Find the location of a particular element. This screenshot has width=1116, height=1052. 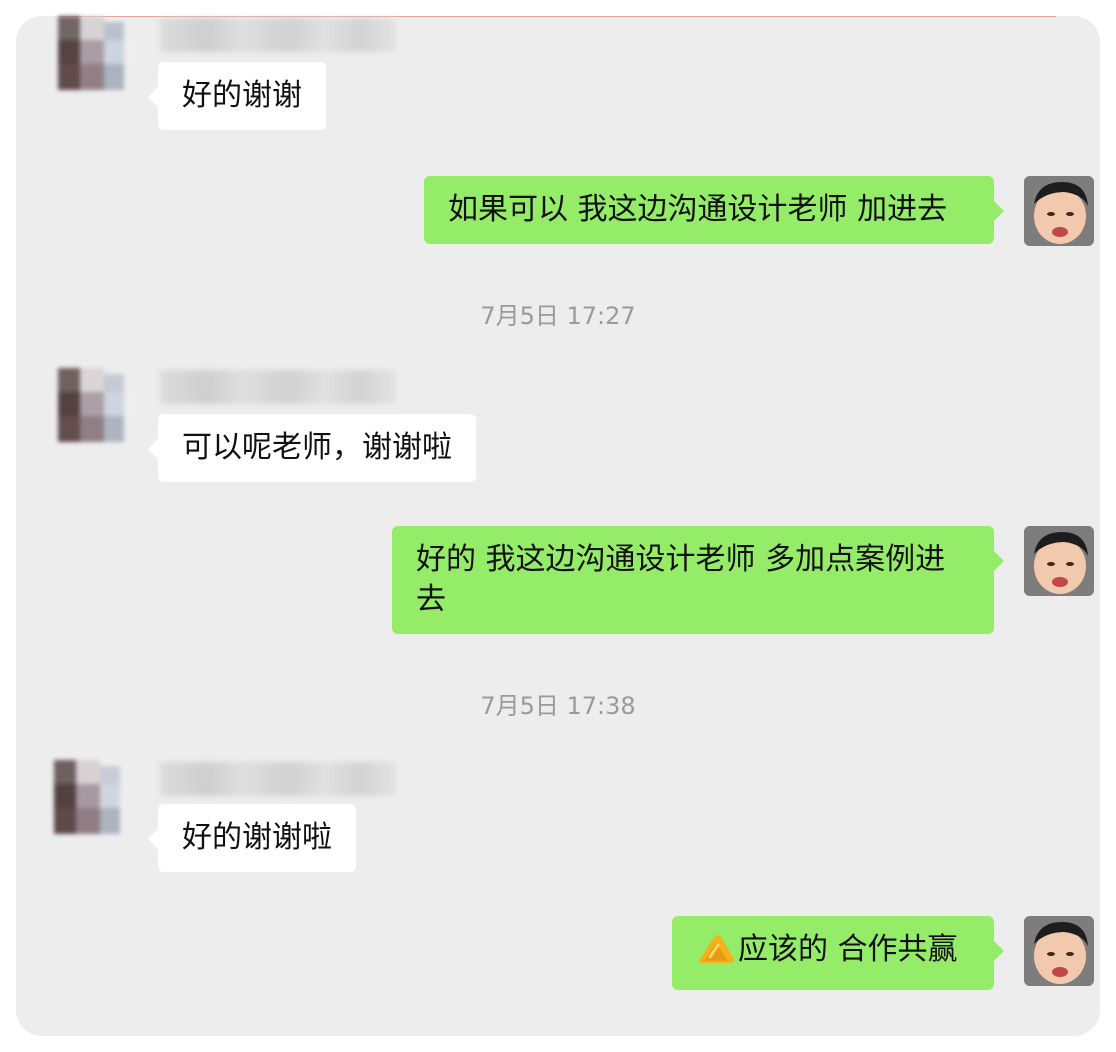

message-text: 可以呢老师，谢谢啦 is located at coordinates (317, 447).